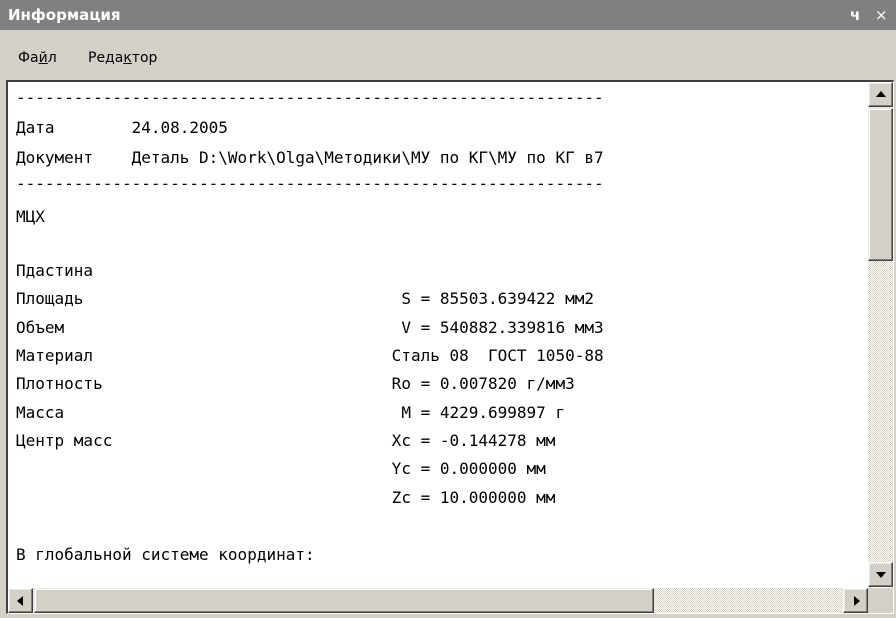 Image resolution: width=896 pixels, height=618 pixels. I want to click on close-icon: ×, so click(881, 15).